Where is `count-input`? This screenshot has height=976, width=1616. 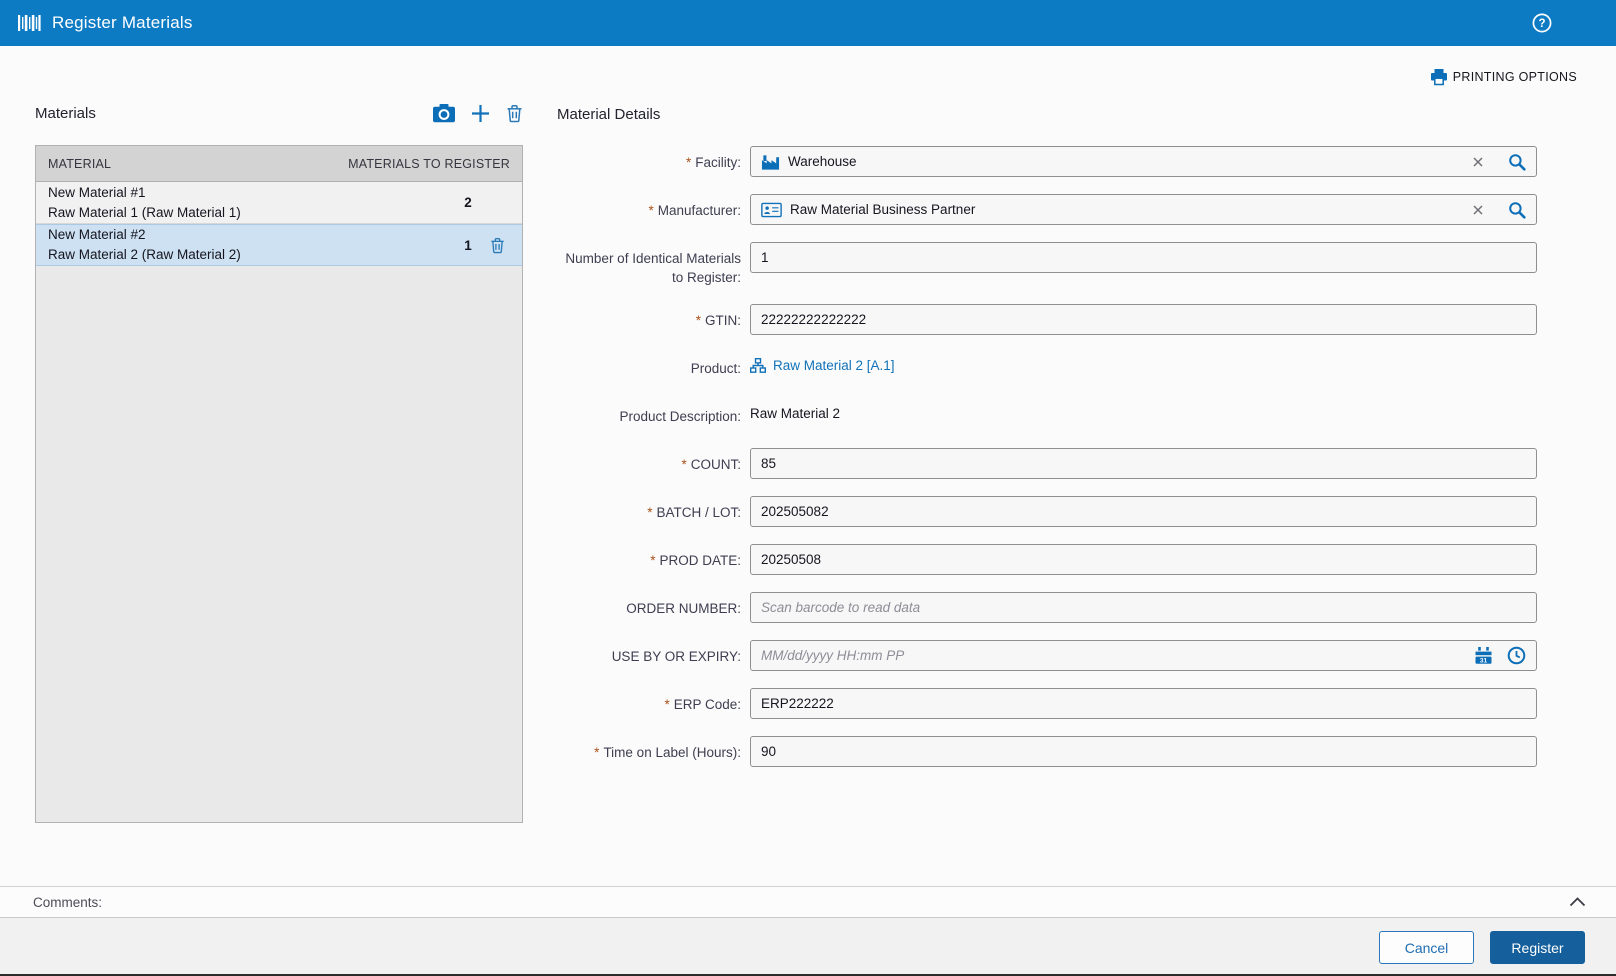 count-input is located at coordinates (1143, 463).